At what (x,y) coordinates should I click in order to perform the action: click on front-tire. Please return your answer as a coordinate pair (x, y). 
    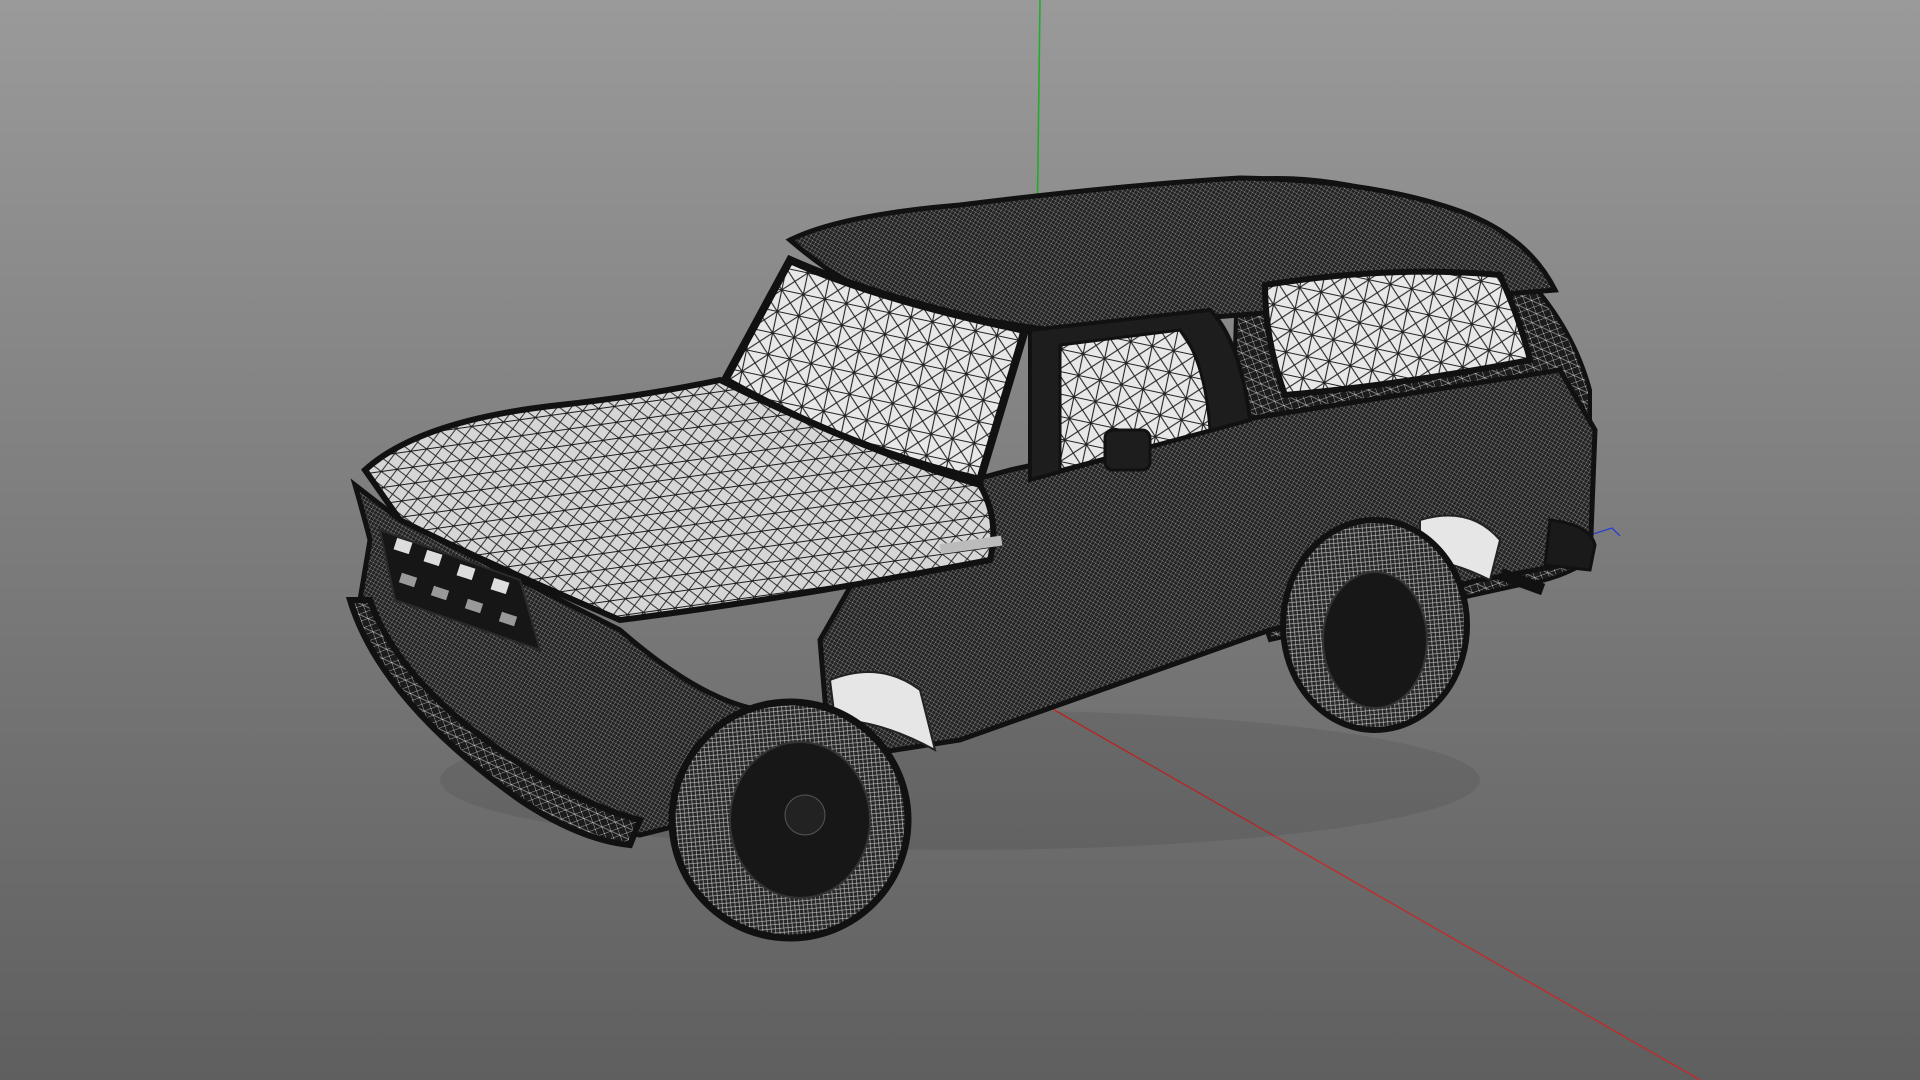
    Looking at the image, I should click on (790, 820).